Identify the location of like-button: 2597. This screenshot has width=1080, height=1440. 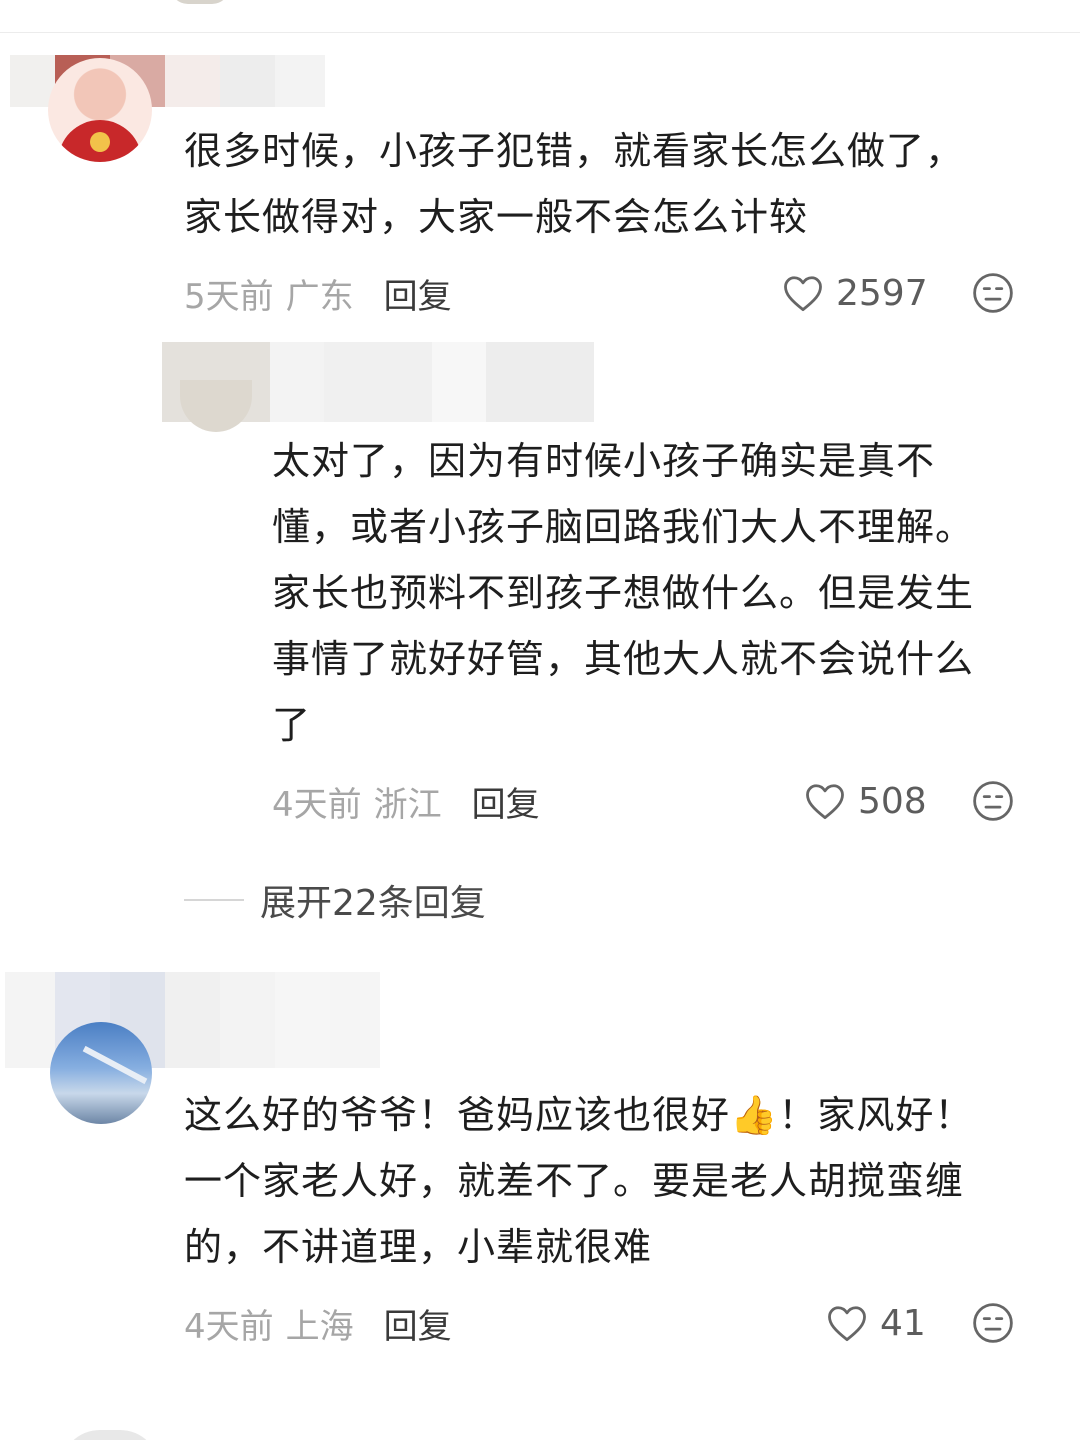
(855, 293).